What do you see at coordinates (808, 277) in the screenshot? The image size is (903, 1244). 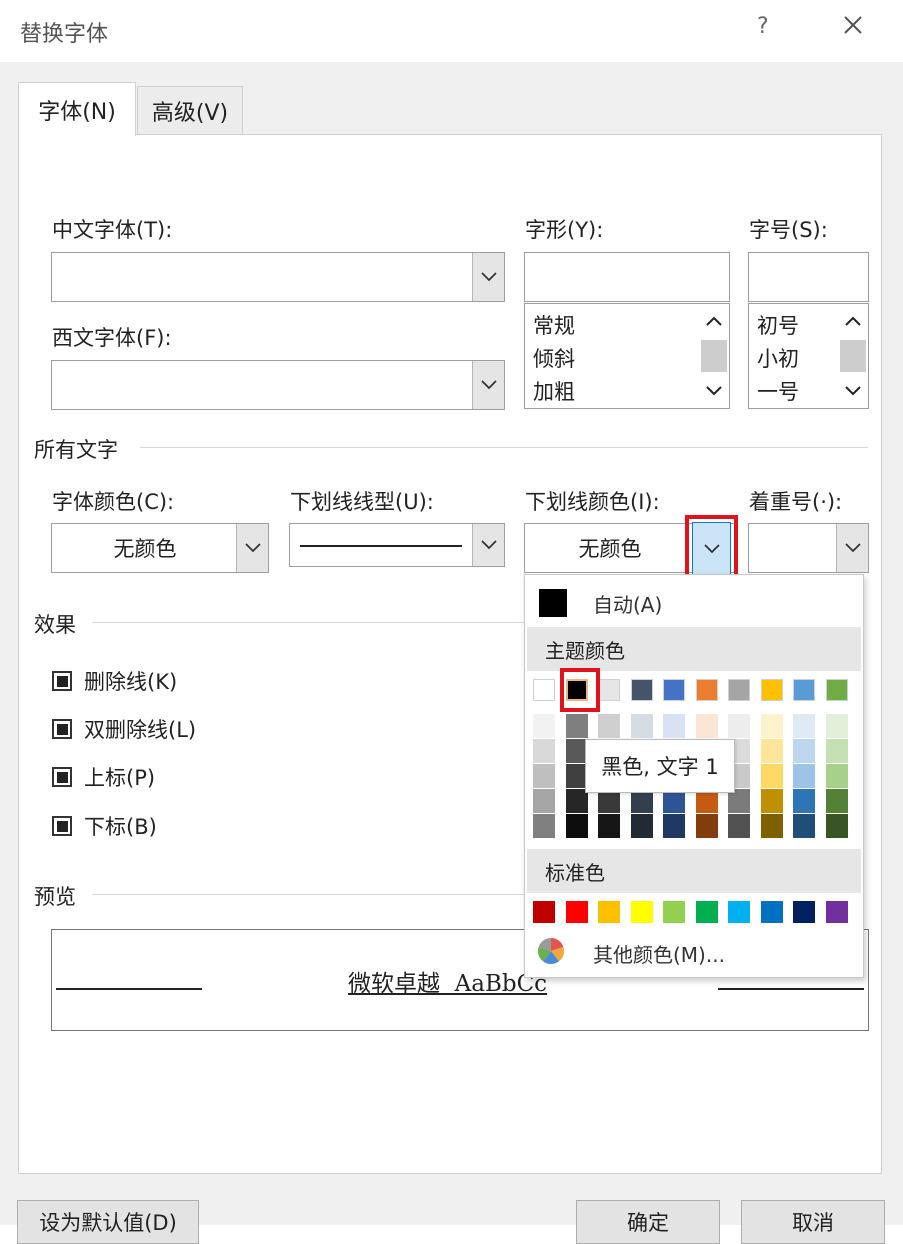 I see `size-input` at bounding box center [808, 277].